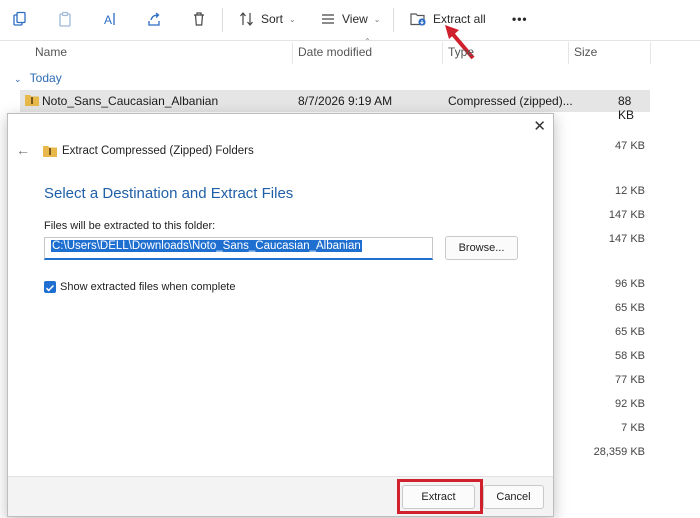 Image resolution: width=700 pixels, height=518 pixels. I want to click on back-button: ←, so click(23, 150).